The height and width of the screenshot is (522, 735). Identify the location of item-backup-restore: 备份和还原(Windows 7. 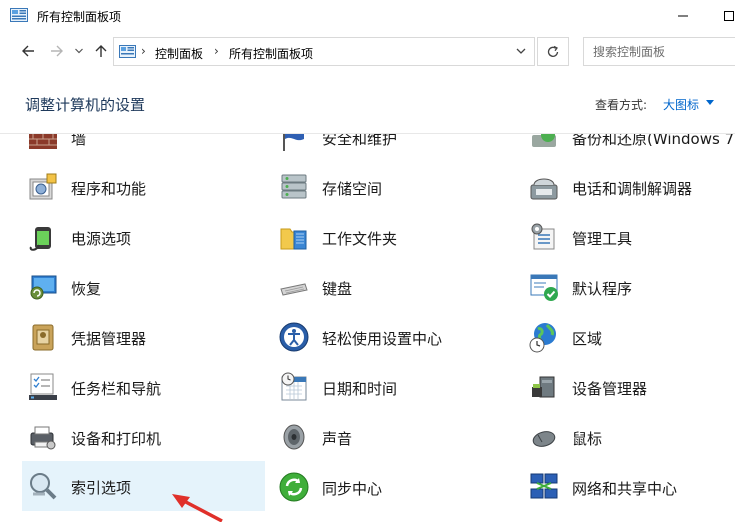
(629, 147).